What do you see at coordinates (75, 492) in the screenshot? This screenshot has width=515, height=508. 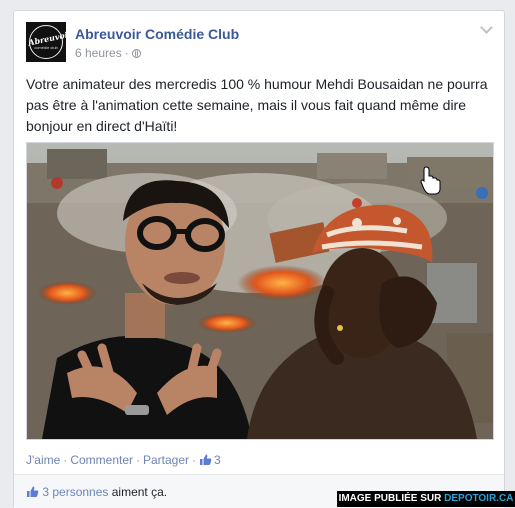 I see `likers-link: 3 personnes` at bounding box center [75, 492].